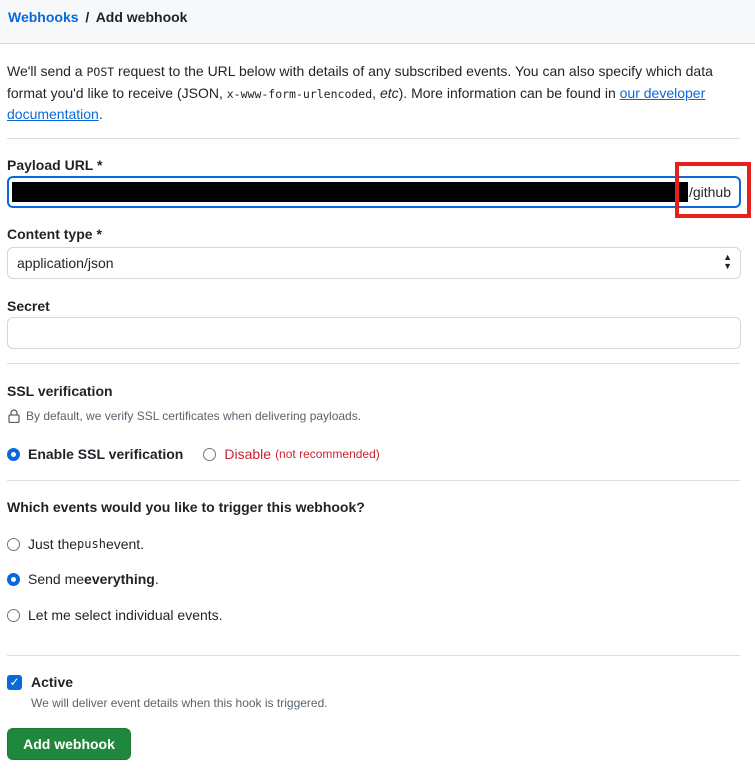  Describe the element at coordinates (54, 234) in the screenshot. I see `content-type-label: Content type *` at that location.